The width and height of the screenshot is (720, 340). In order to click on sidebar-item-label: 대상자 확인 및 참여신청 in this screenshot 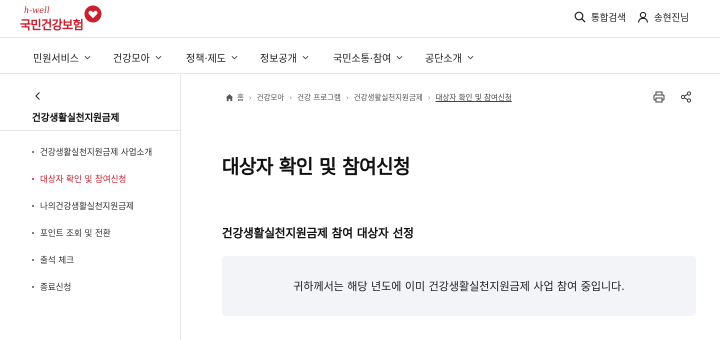, I will do `click(83, 180)`.